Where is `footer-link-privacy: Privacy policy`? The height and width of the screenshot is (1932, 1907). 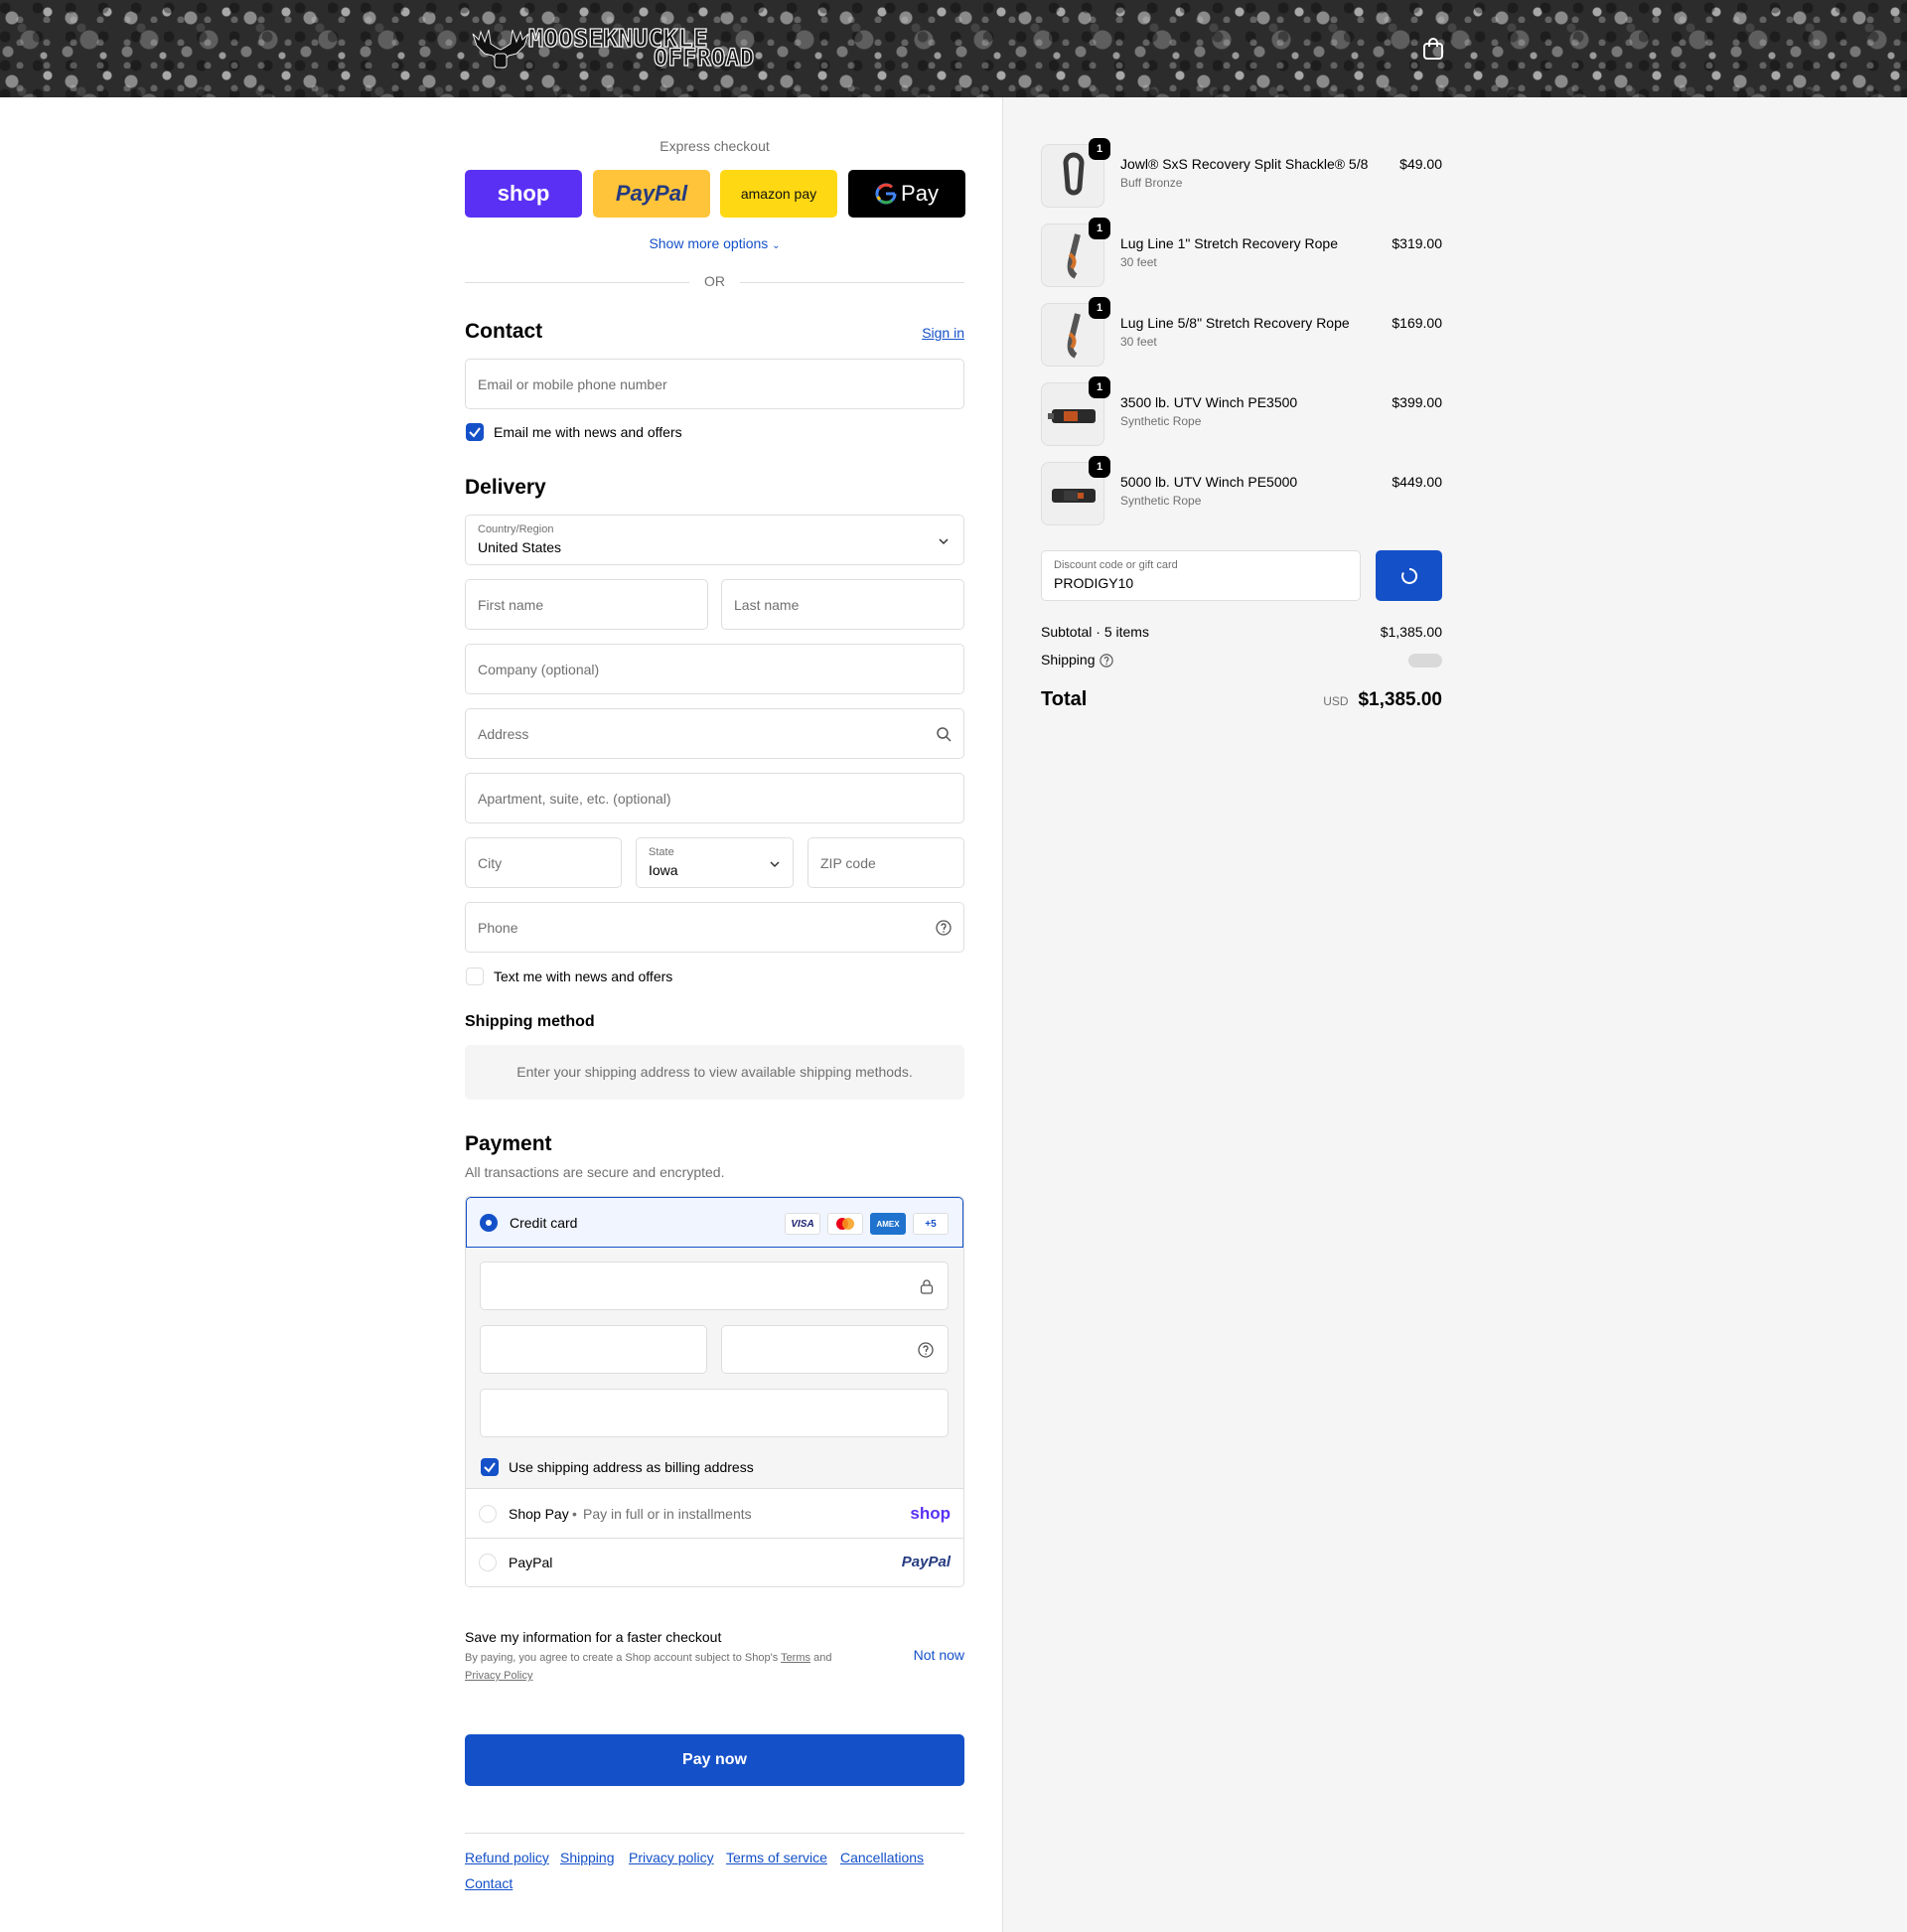
footer-link-privacy: Privacy policy is located at coordinates (671, 1857).